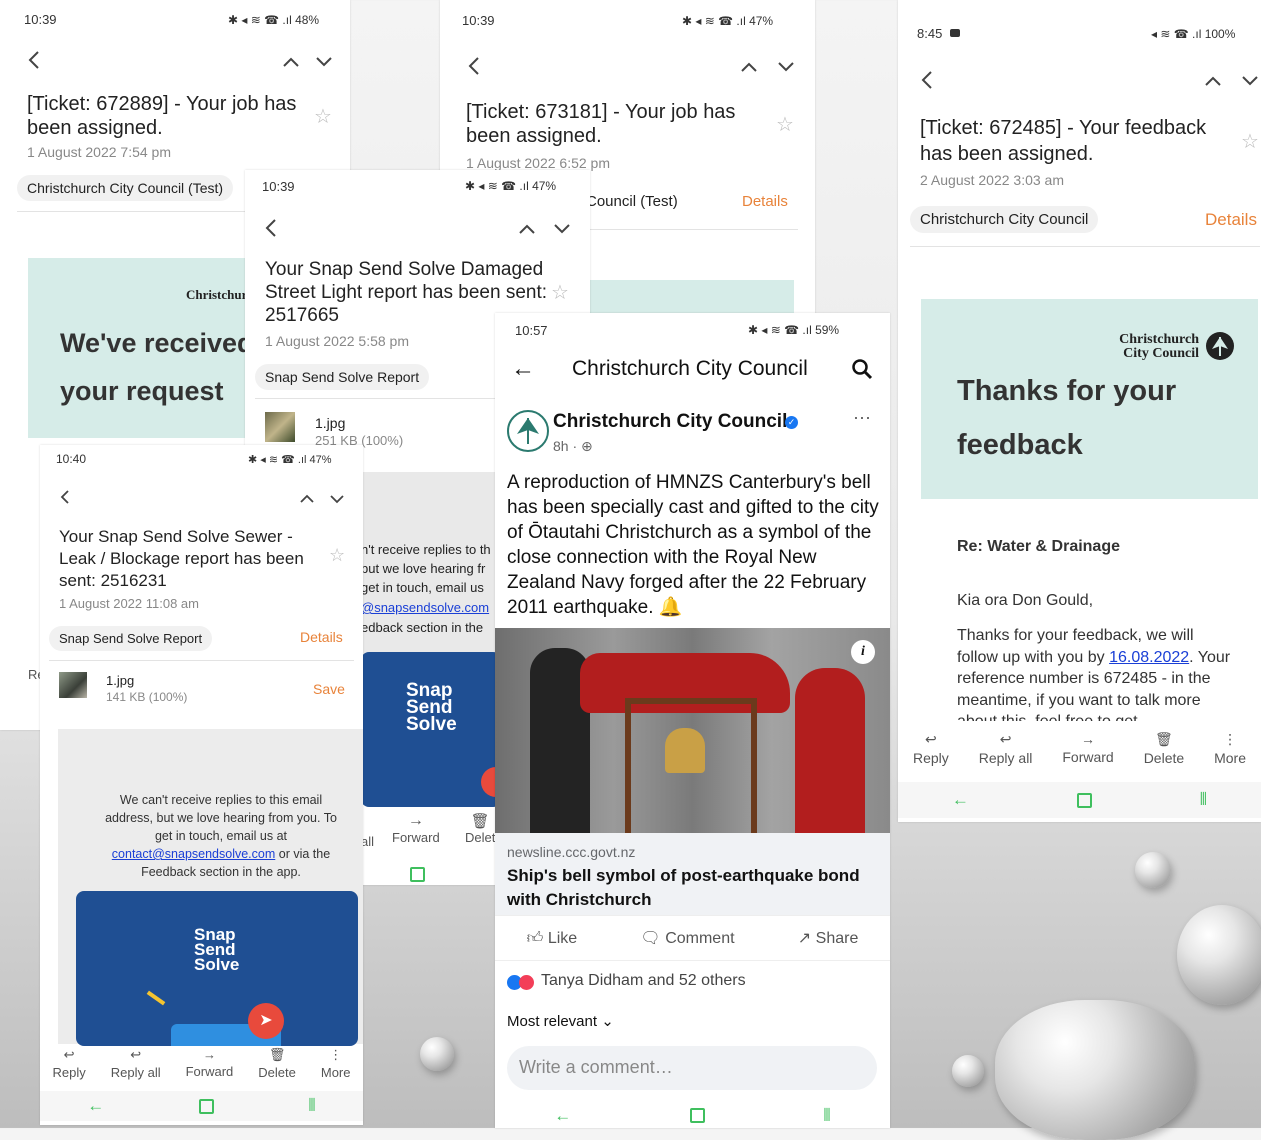 This screenshot has width=1261, height=1140. I want to click on action-delete: 🗑 Delet, so click(480, 828).